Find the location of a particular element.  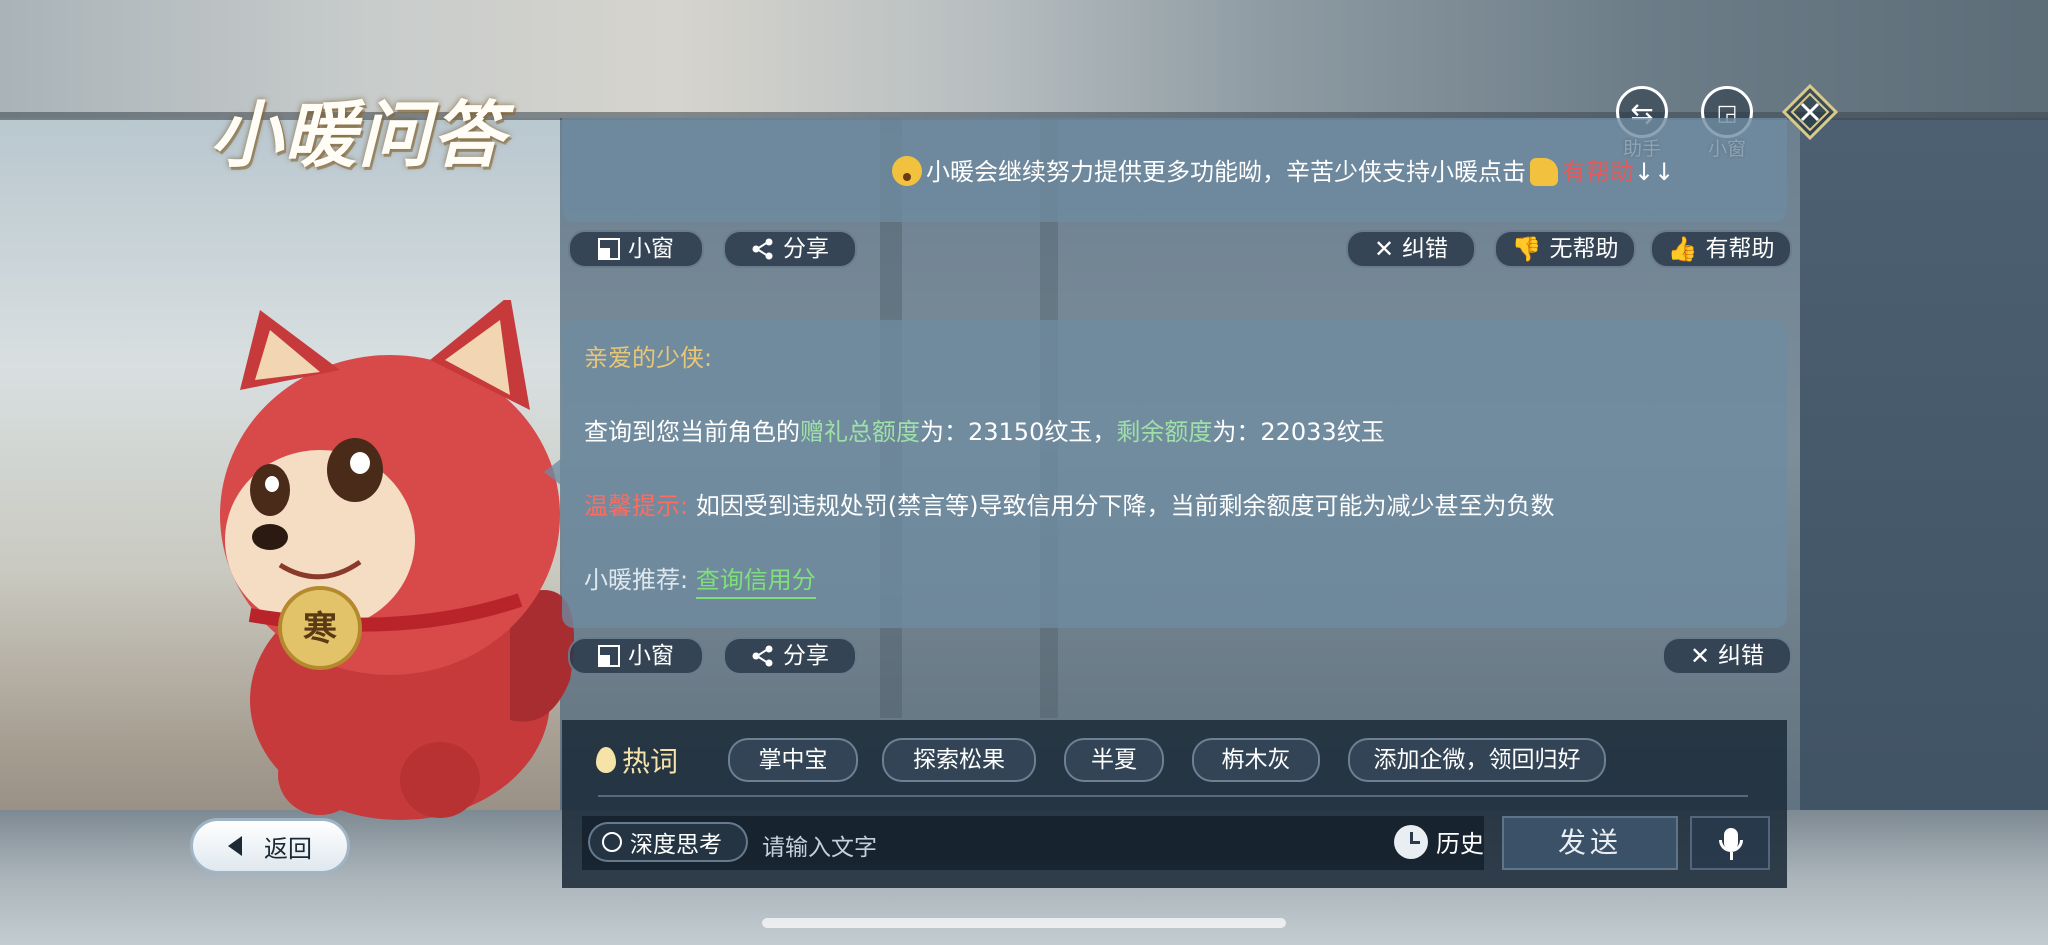

text-input: 请输入文字 is located at coordinates (819, 845).